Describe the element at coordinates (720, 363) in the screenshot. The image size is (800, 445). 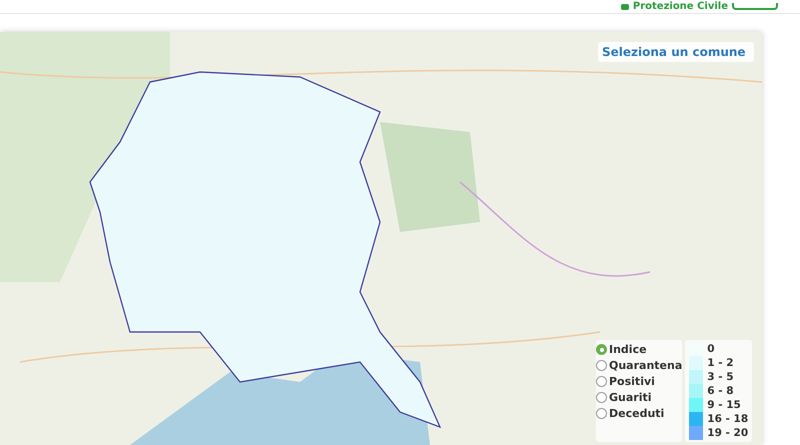
I see `legend-label: 1 - 2` at that location.